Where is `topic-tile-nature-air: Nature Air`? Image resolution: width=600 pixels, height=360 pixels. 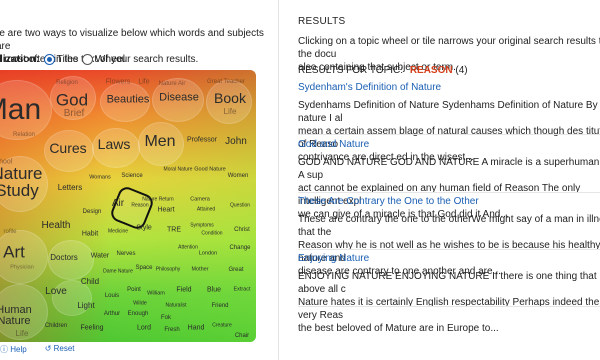 topic-tile-nature-air: Nature Air is located at coordinates (172, 84).